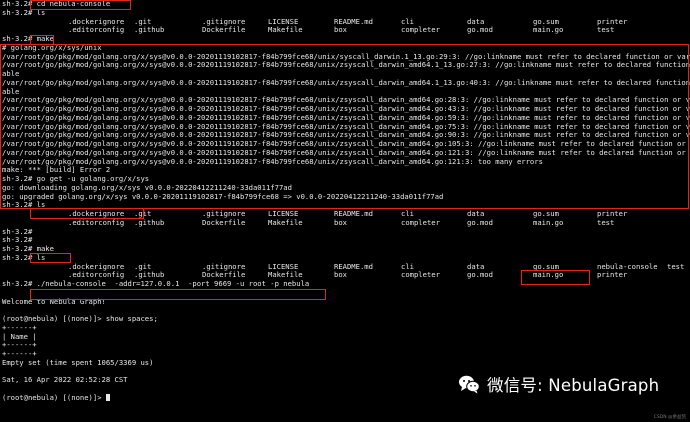  Describe the element at coordinates (19, 336) in the screenshot. I see `terminal-line: | Name |` at that location.